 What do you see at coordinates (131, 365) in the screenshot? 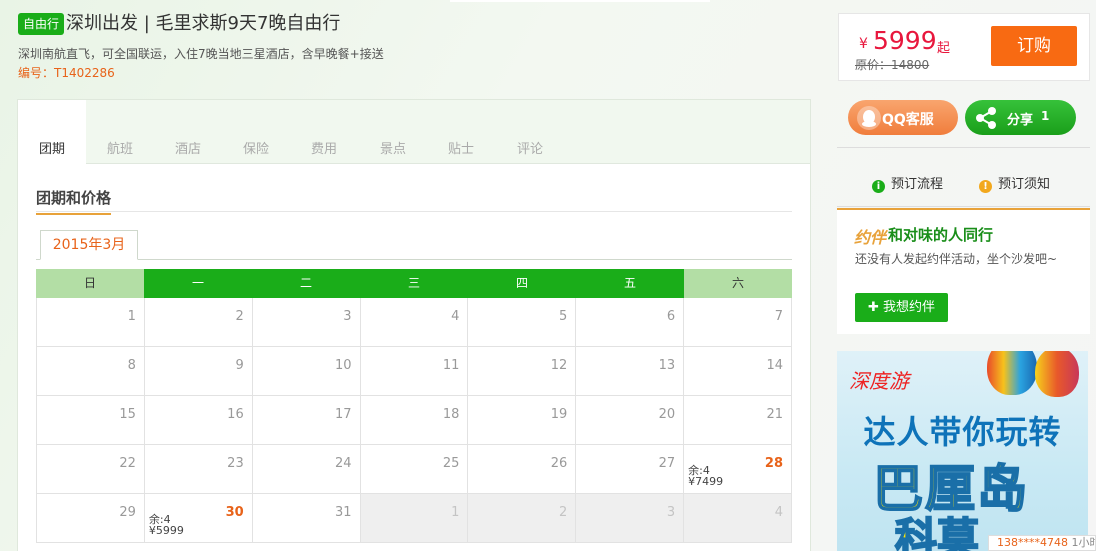
I see `day-number: 8` at bounding box center [131, 365].